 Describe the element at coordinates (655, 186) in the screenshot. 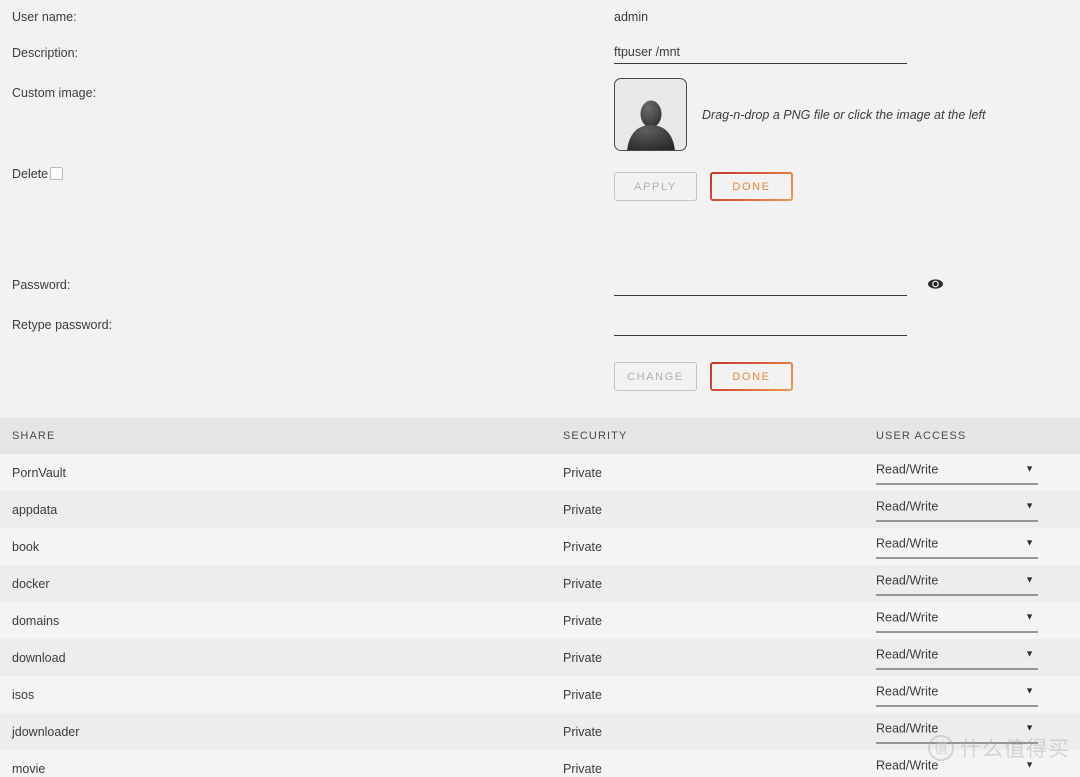

I see `apply-button: APPLY` at that location.